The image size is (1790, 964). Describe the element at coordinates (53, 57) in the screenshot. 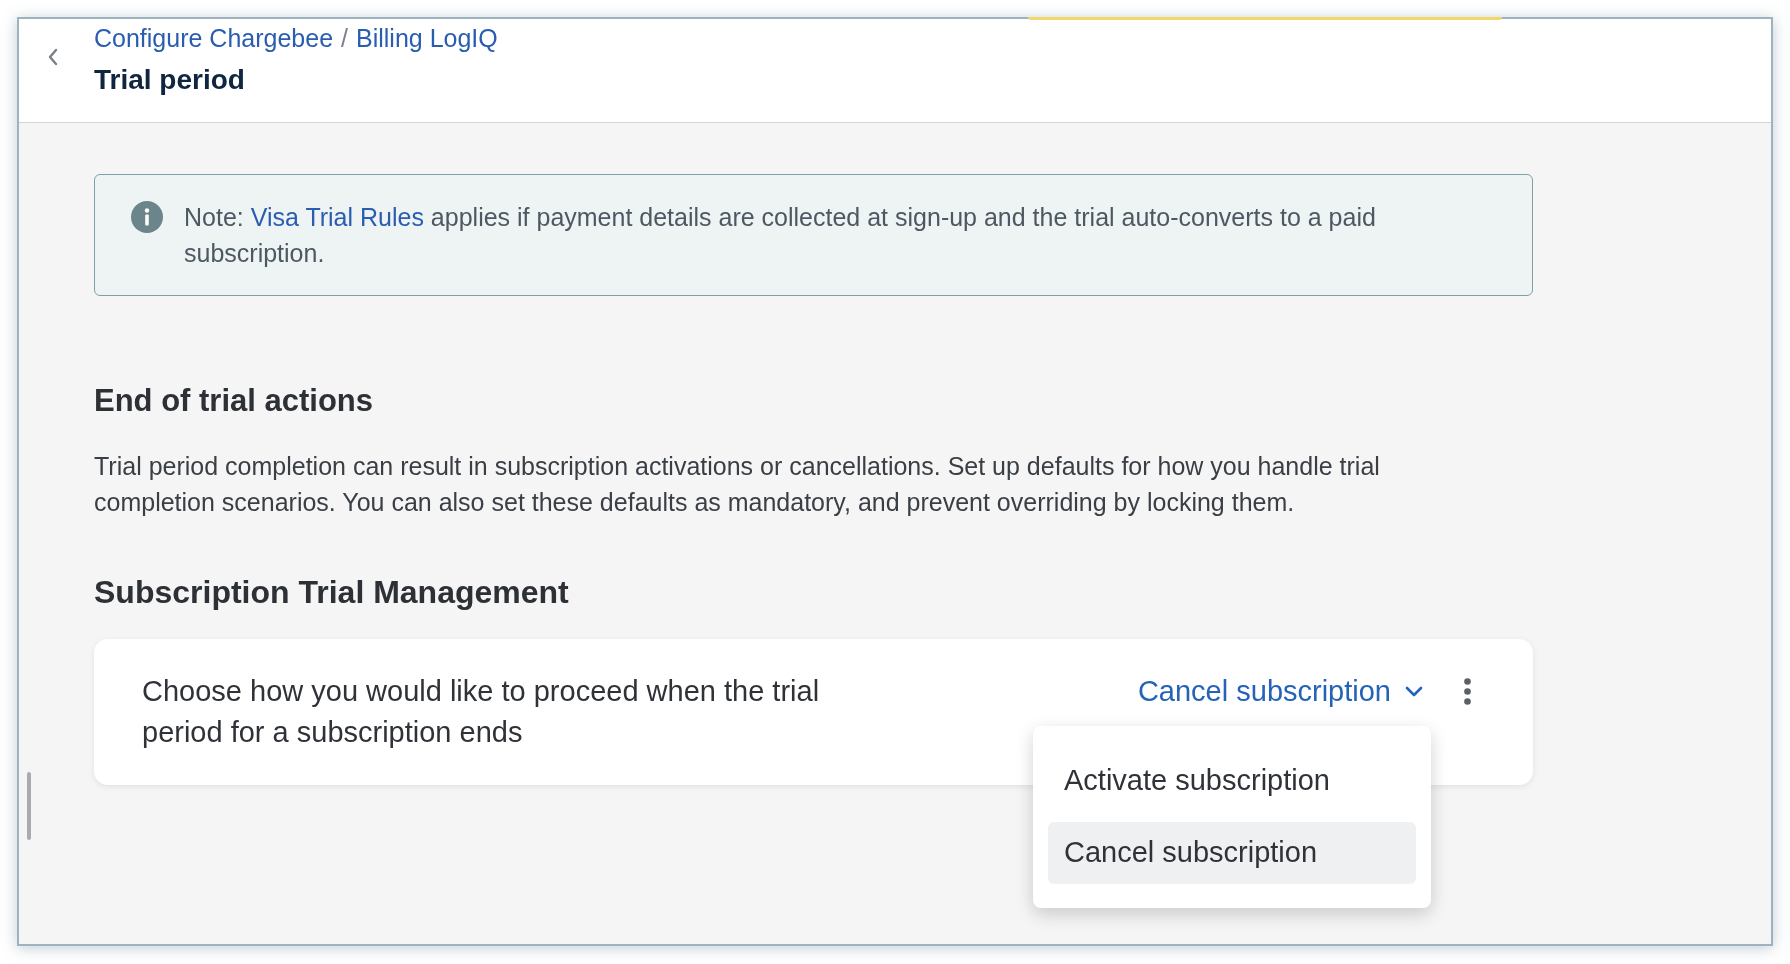

I see `back-chevron-icon` at that location.